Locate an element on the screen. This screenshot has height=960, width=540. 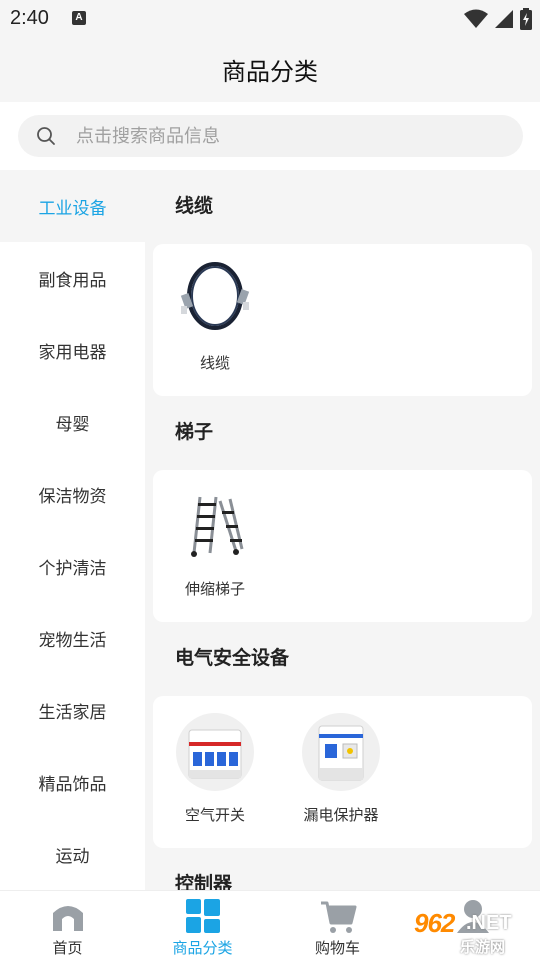
sidebar-item-accessories: 精品饰品 is located at coordinates (72, 782).